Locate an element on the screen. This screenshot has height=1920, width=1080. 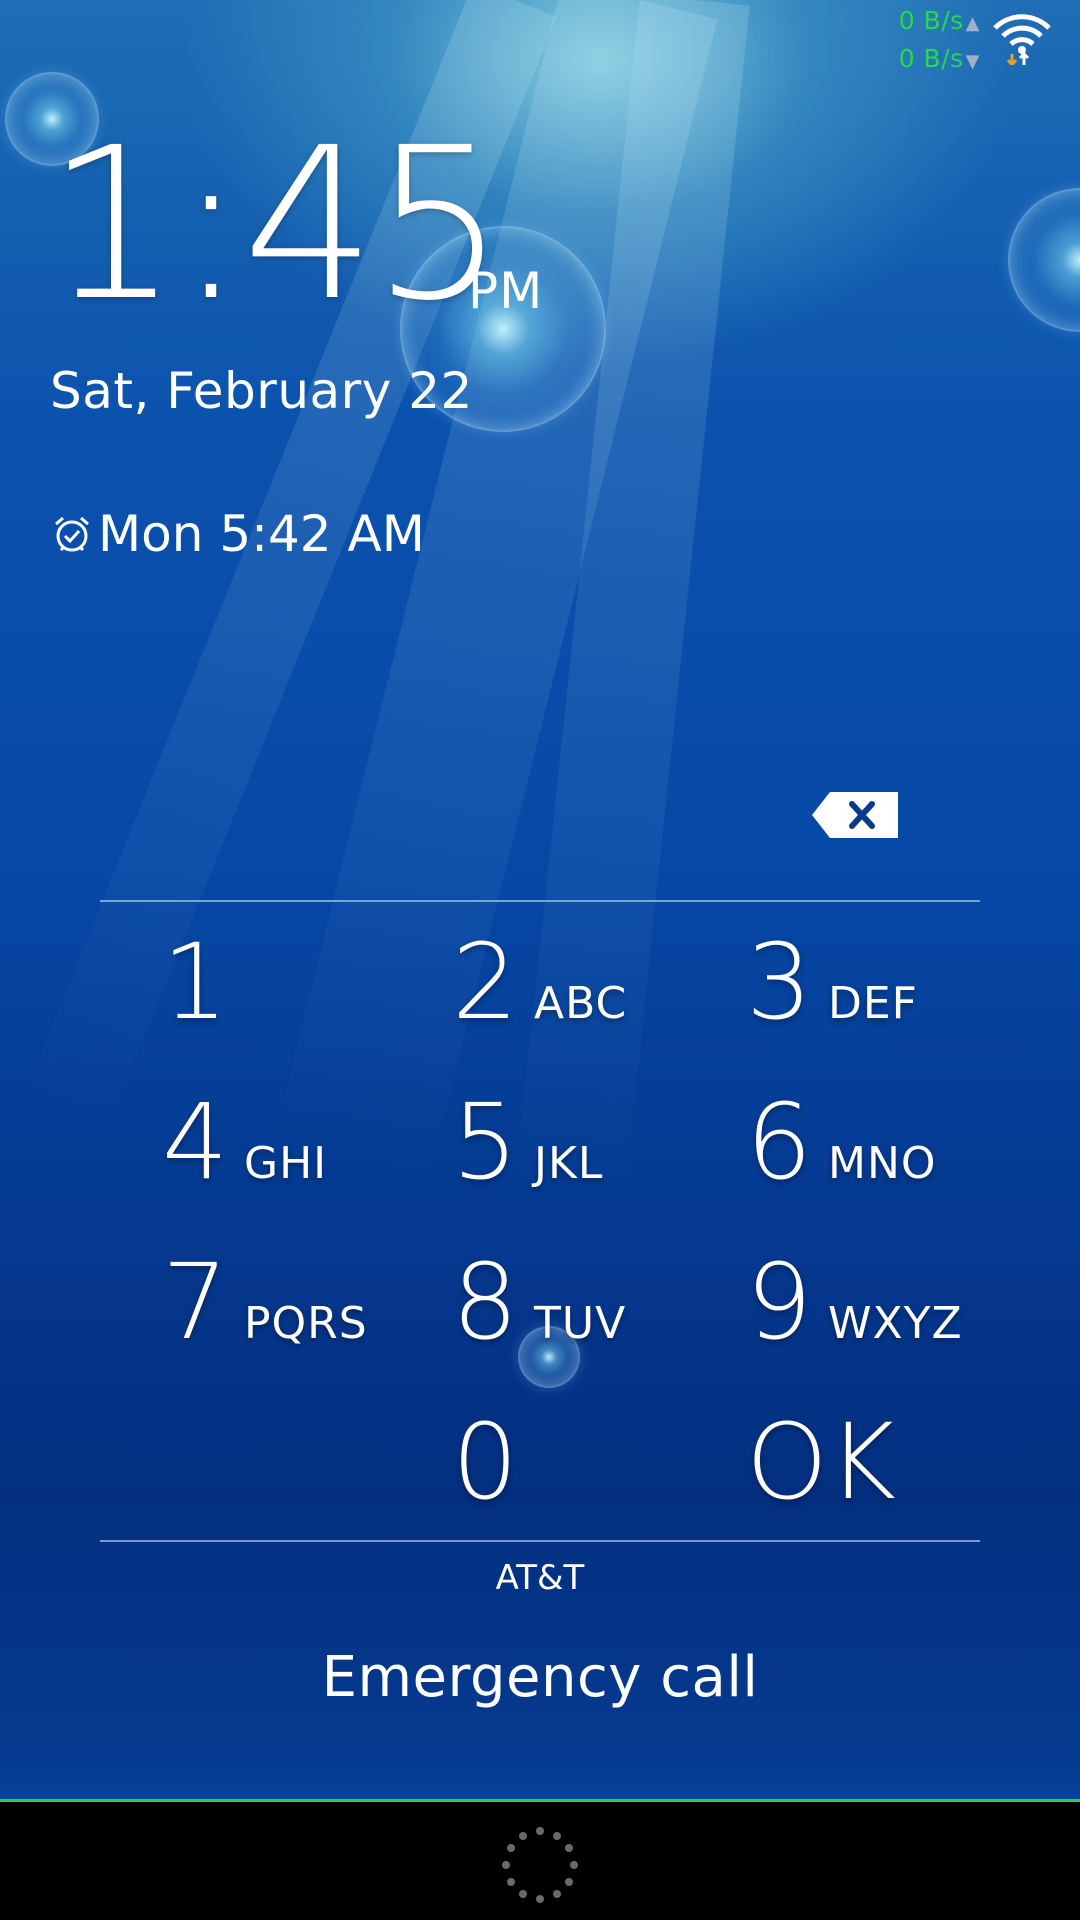
upload-speed: 0 B/s ▲ is located at coordinates (939, 20).